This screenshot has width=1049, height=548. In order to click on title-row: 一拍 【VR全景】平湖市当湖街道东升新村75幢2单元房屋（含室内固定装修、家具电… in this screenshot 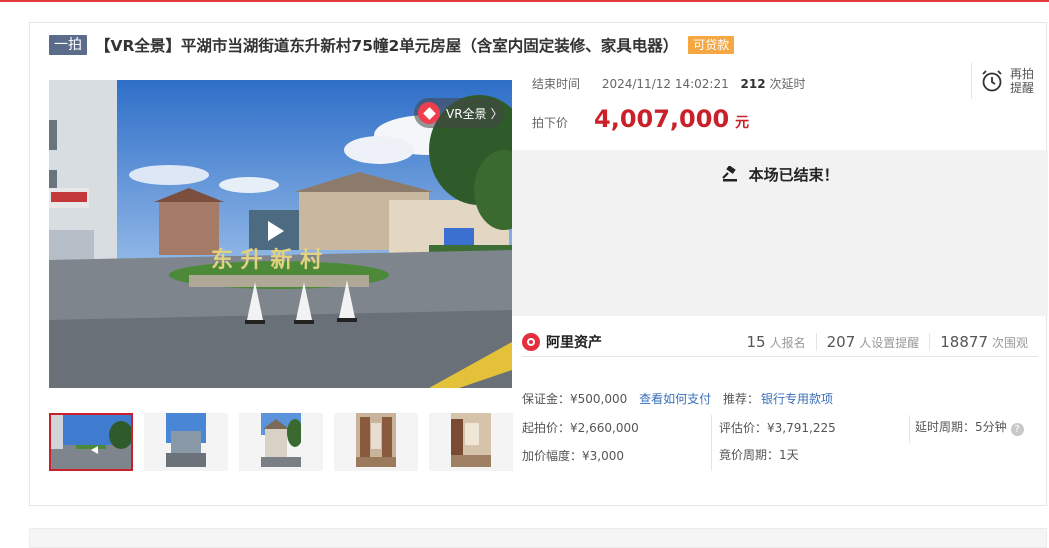, I will do `click(392, 45)`.